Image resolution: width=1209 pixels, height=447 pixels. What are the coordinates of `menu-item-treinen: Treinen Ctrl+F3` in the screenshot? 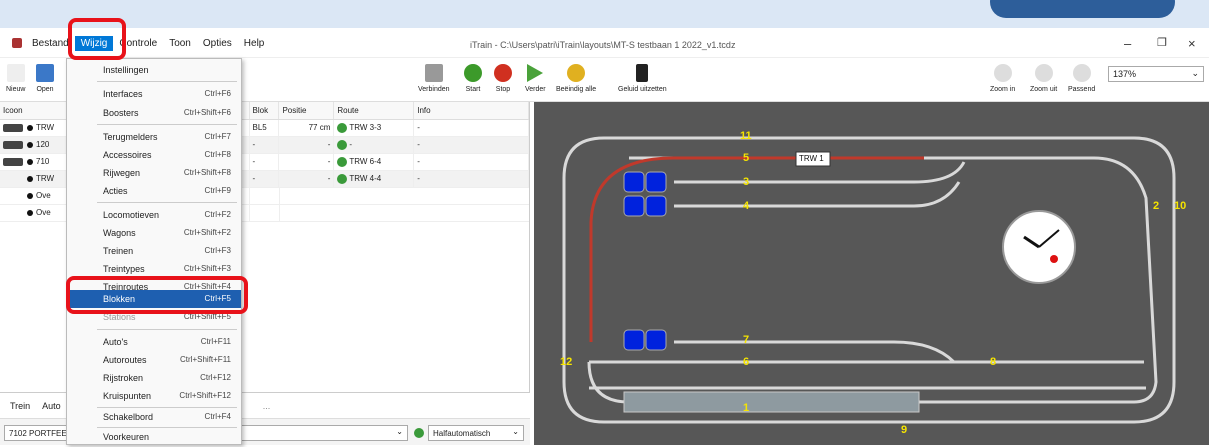 It's located at (154, 251).